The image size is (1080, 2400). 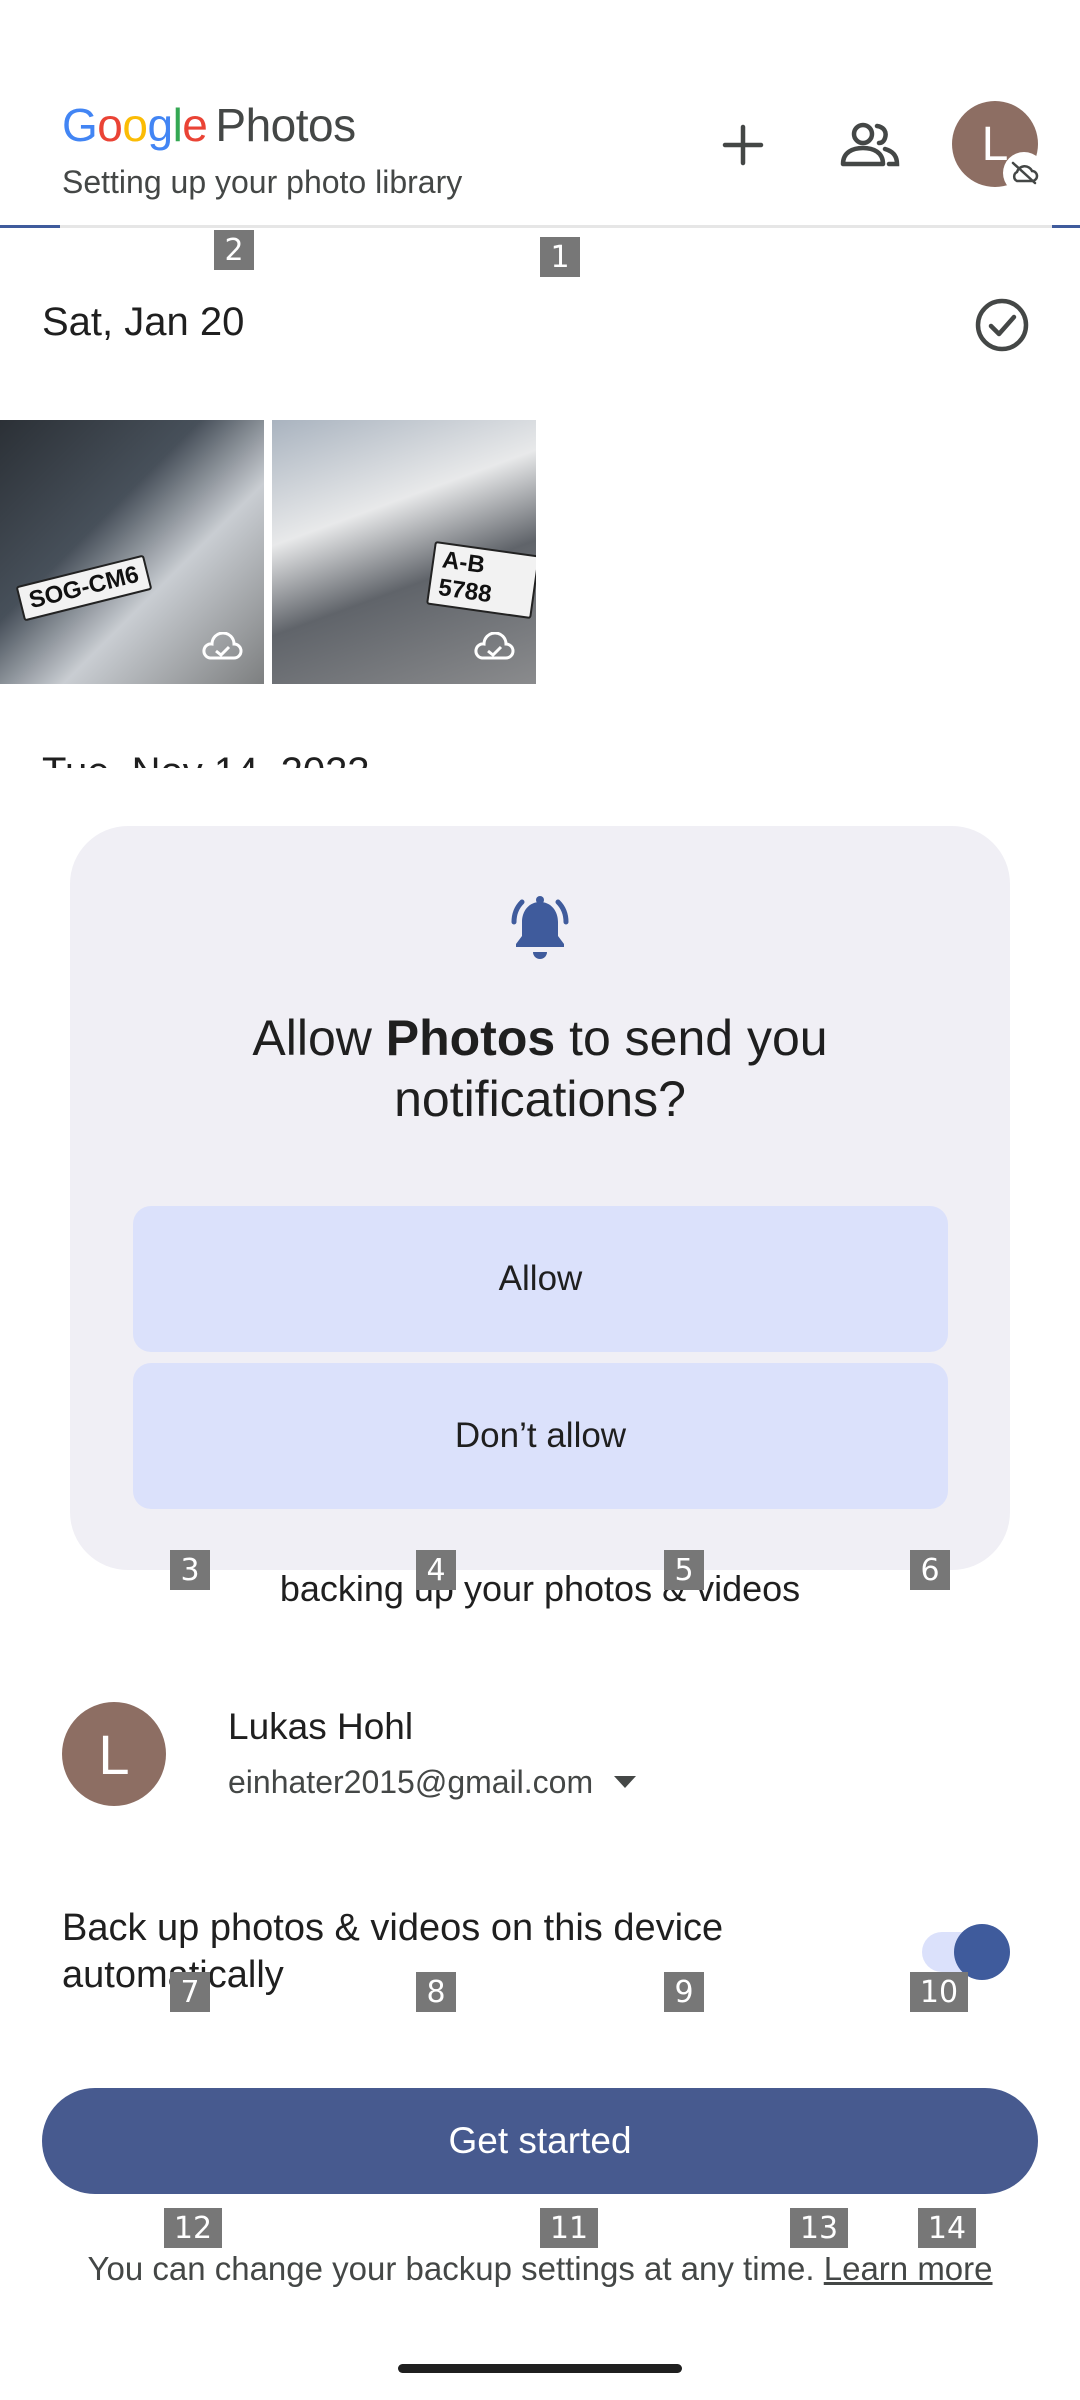 I want to click on allow-button: Allow, so click(x=540, y=1279).